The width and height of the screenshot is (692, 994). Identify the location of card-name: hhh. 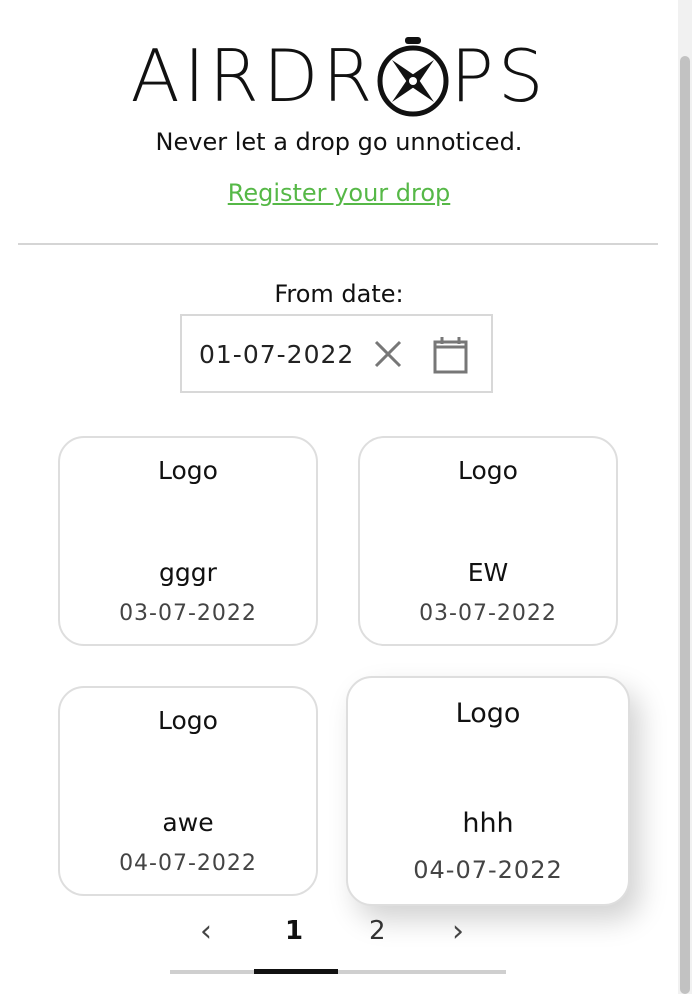
(488, 823).